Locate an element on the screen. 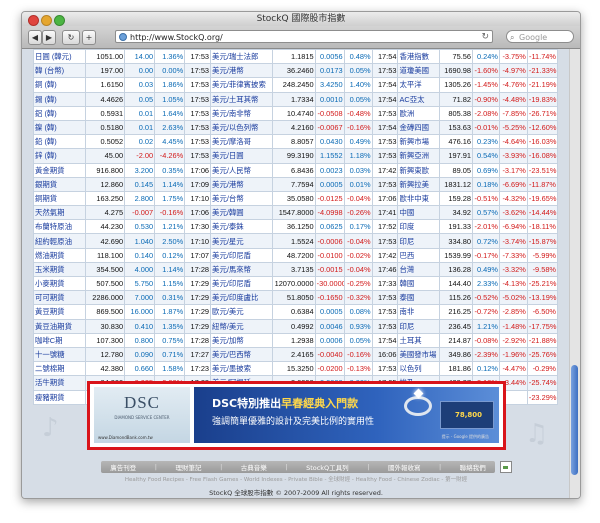 The image size is (600, 523). instrument-name-link: 巴西 is located at coordinates (418, 255).